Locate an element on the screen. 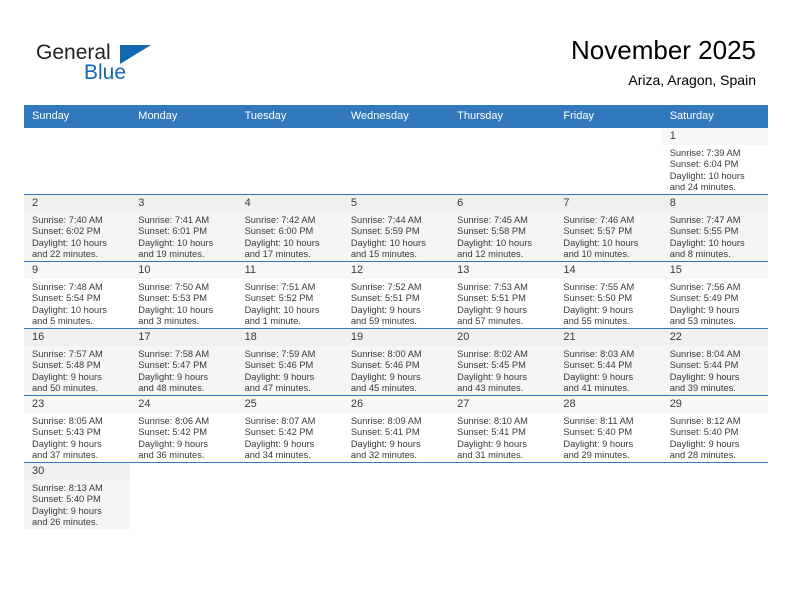  day-detail-sunset: Sunset: 5:52 PM is located at coordinates (279, 298).